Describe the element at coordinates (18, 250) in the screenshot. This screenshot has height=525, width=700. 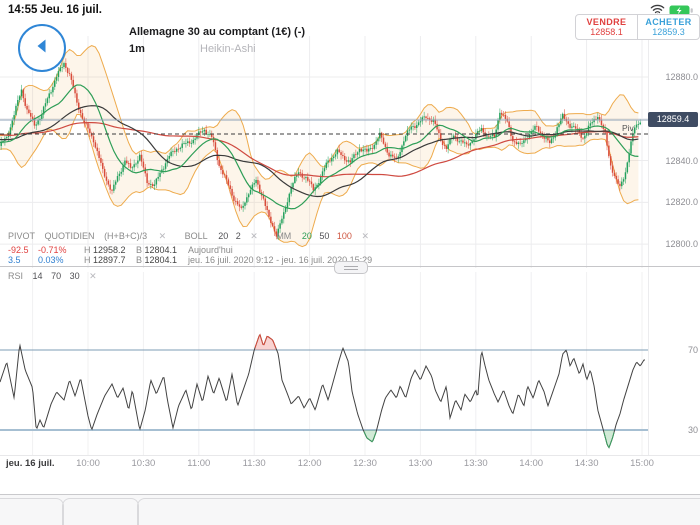
I see `stat-change: -92.5` at that location.